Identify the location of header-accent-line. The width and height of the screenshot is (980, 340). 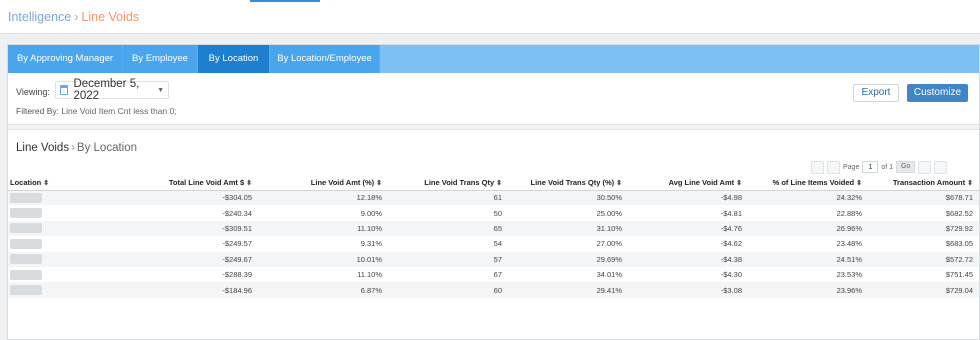
(285, 1).